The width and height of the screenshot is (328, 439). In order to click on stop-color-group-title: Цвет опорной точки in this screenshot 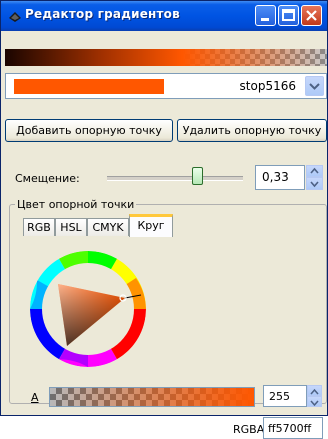, I will do `click(76, 204)`.